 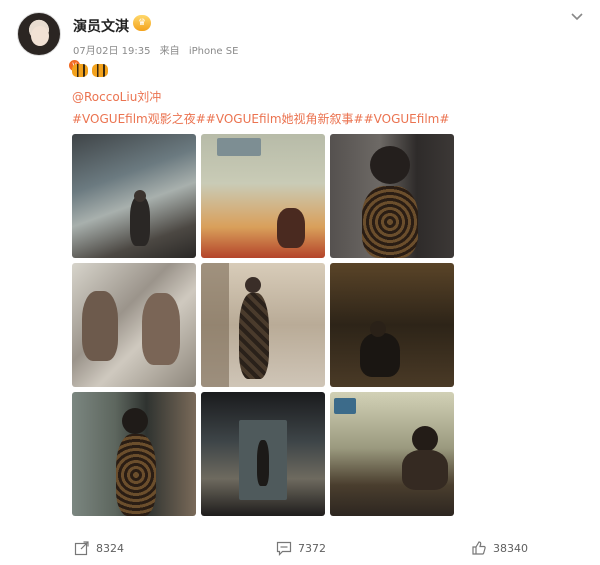 I want to click on source-device: iPhone SE, so click(x=214, y=51).